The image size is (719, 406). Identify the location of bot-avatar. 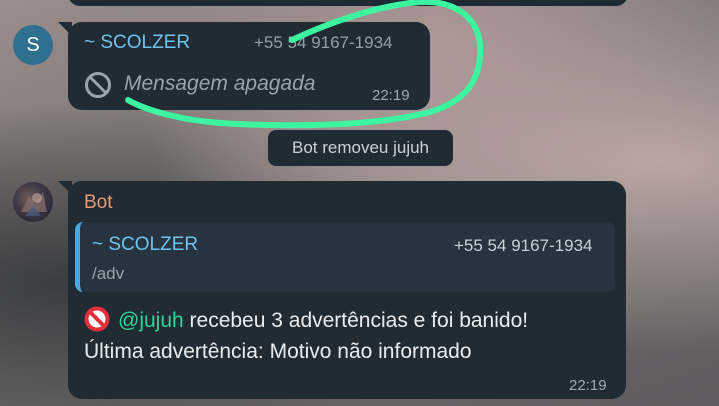
(33, 202).